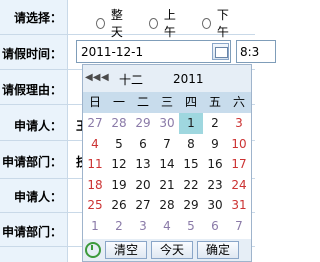  Describe the element at coordinates (95, 226) in the screenshot. I see `day-cell: 1` at that location.